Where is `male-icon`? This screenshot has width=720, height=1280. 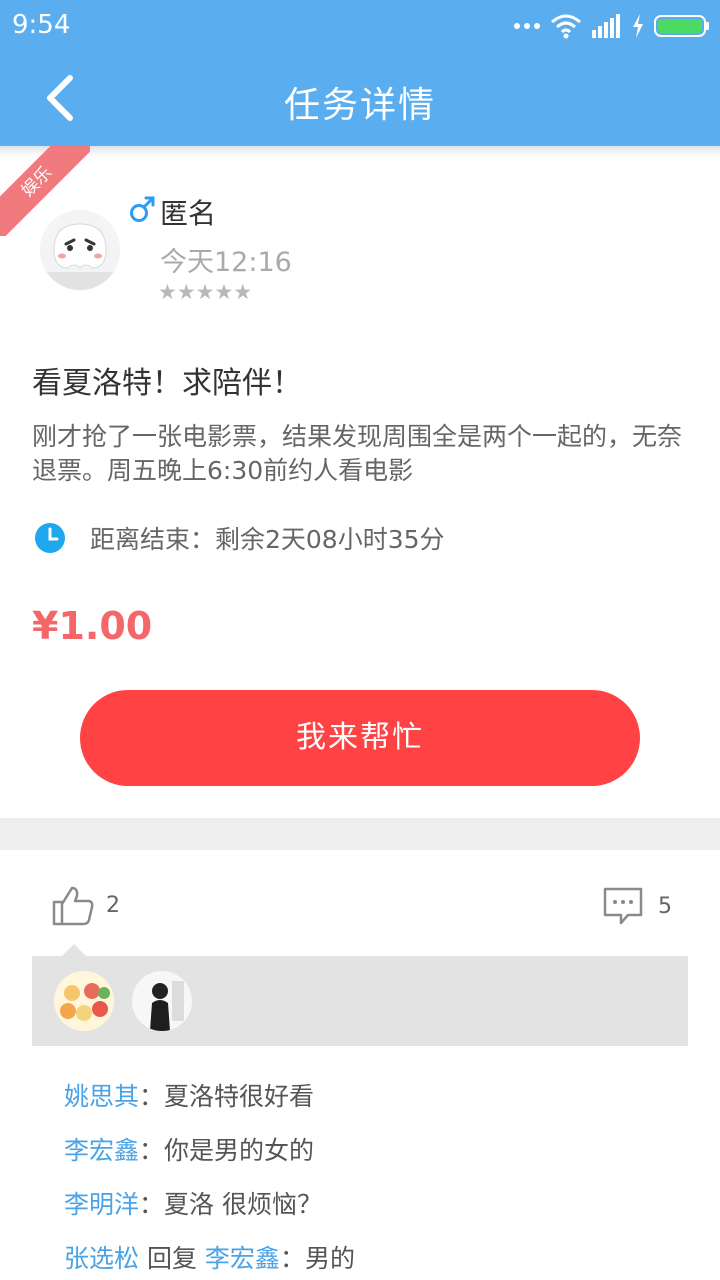 male-icon is located at coordinates (142, 209).